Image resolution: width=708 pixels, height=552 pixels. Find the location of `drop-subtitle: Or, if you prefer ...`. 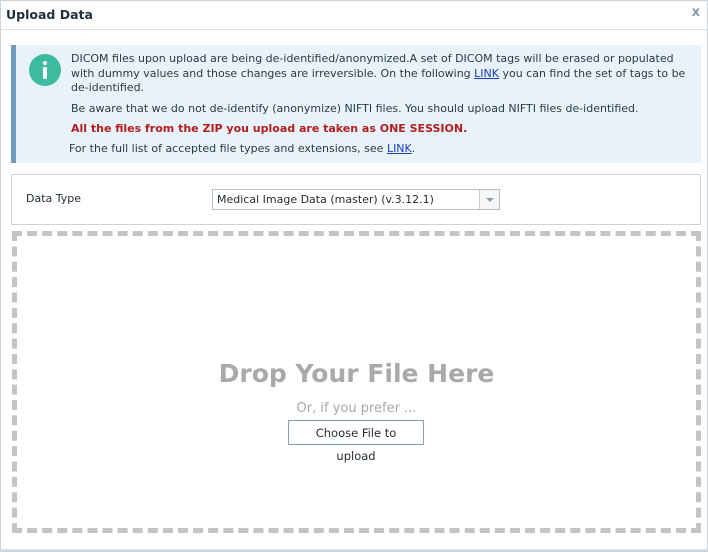

drop-subtitle: Or, if you prefer ... is located at coordinates (356, 408).